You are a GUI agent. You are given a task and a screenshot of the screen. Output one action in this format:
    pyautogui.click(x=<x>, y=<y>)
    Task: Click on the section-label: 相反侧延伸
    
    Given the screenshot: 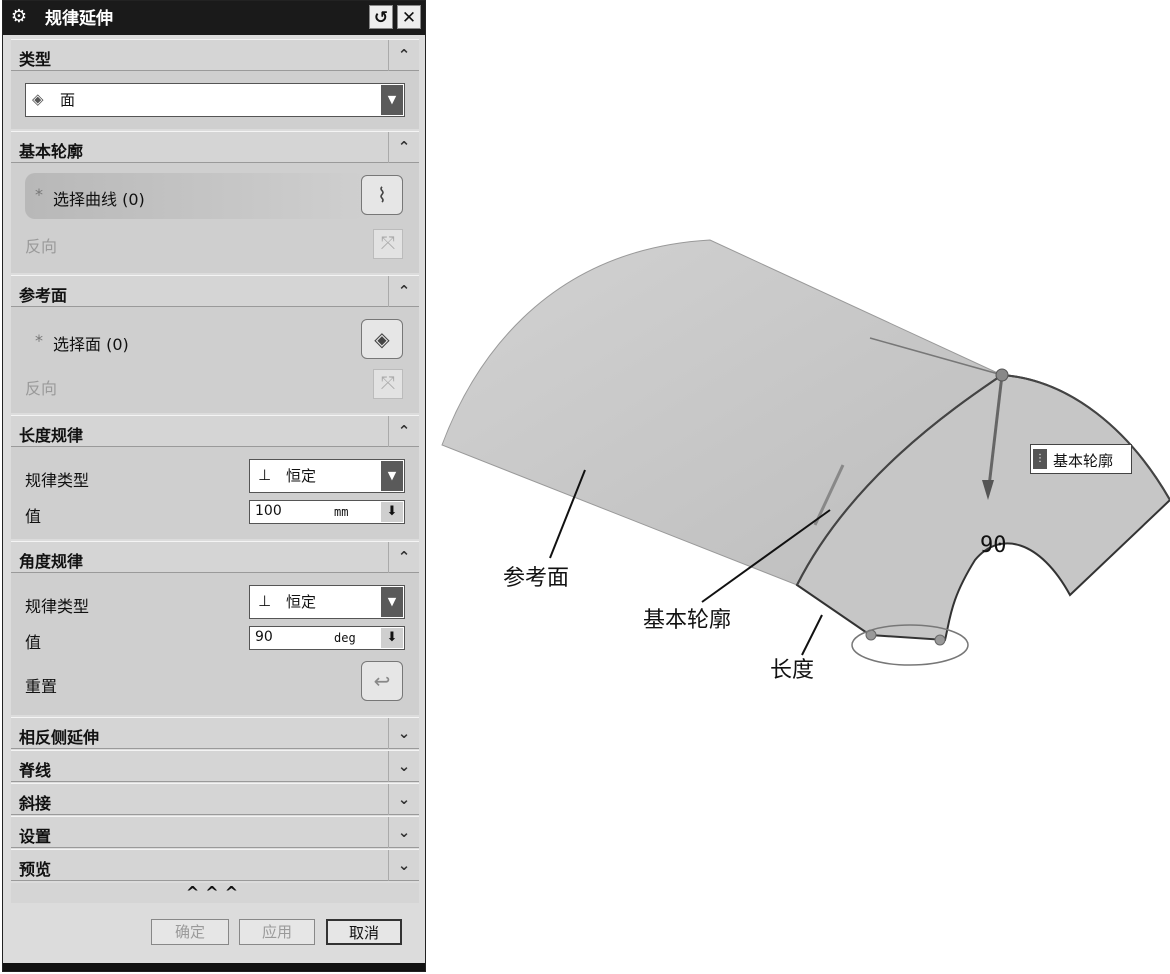 What is the action you would take?
    pyautogui.click(x=59, y=737)
    